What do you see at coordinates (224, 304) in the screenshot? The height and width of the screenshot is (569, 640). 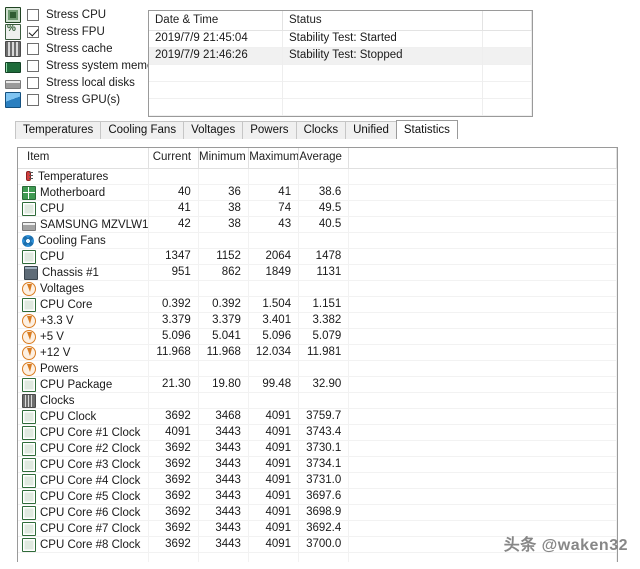 I see `stat-cell-minimum: 0.392` at bounding box center [224, 304].